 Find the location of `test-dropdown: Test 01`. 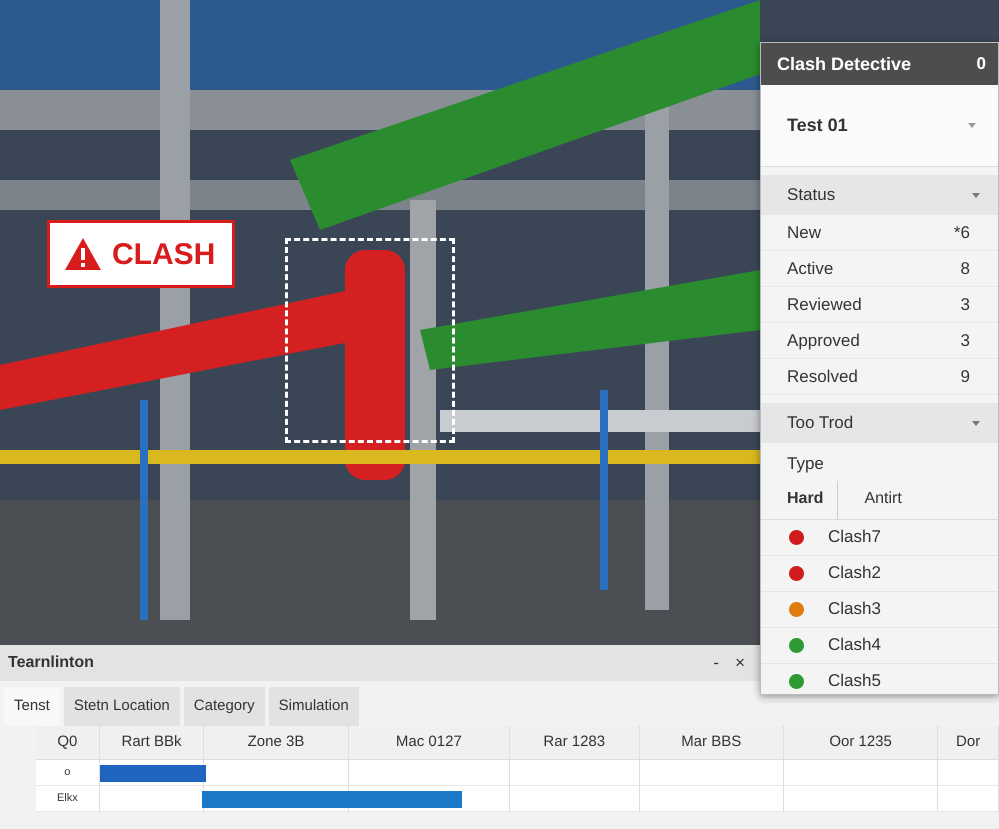

test-dropdown: Test 01 is located at coordinates (879, 126).